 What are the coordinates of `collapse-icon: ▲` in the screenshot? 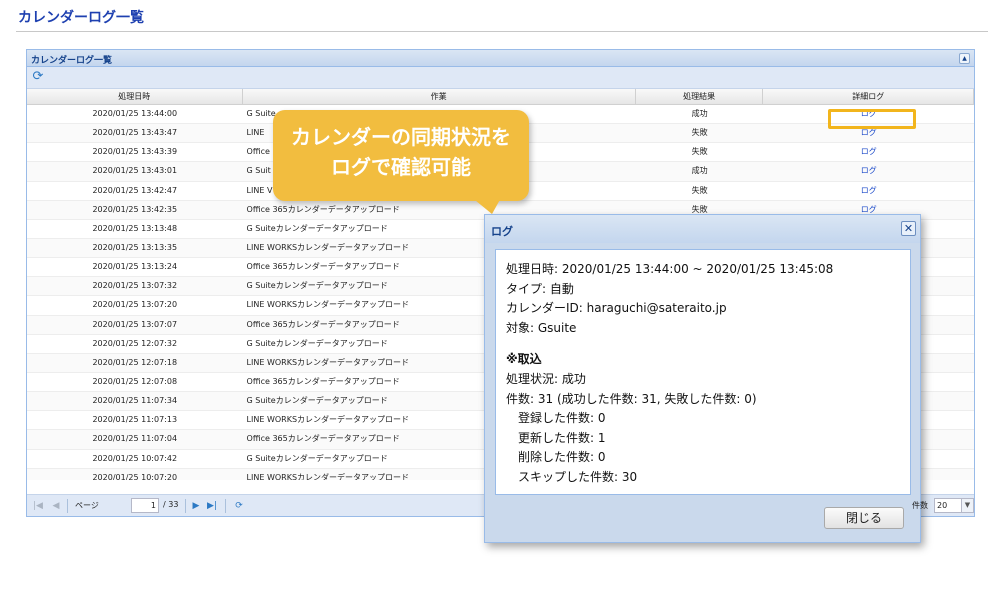 It's located at (964, 58).